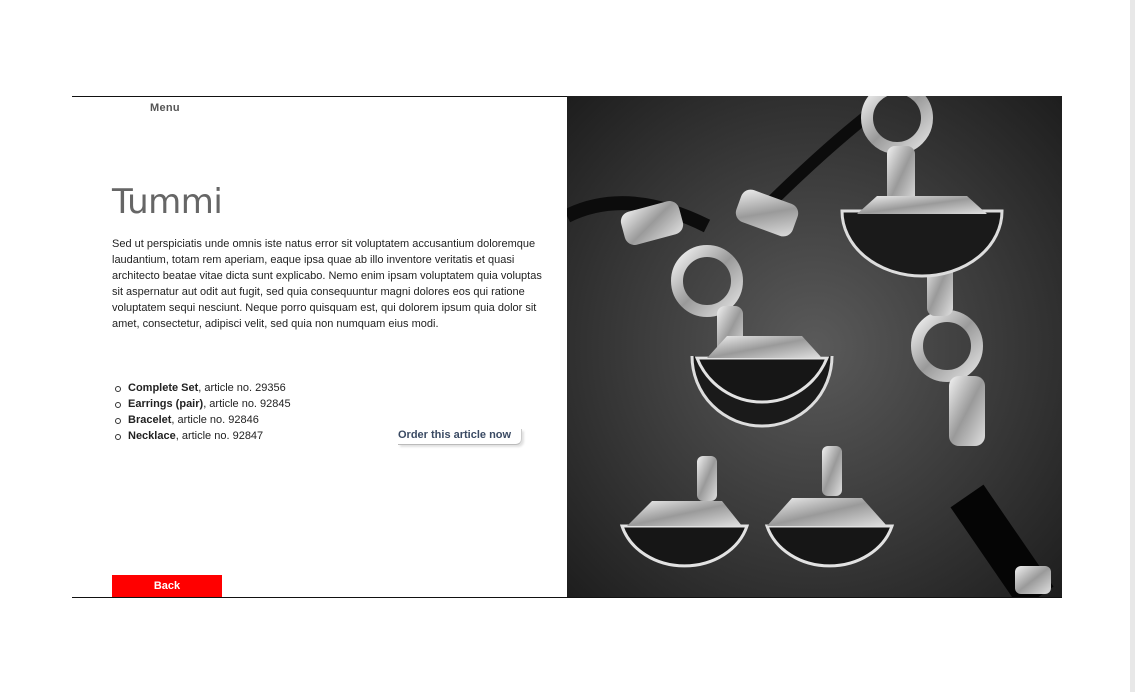  I want to click on article-number: , article no. 29356, so click(242, 388).